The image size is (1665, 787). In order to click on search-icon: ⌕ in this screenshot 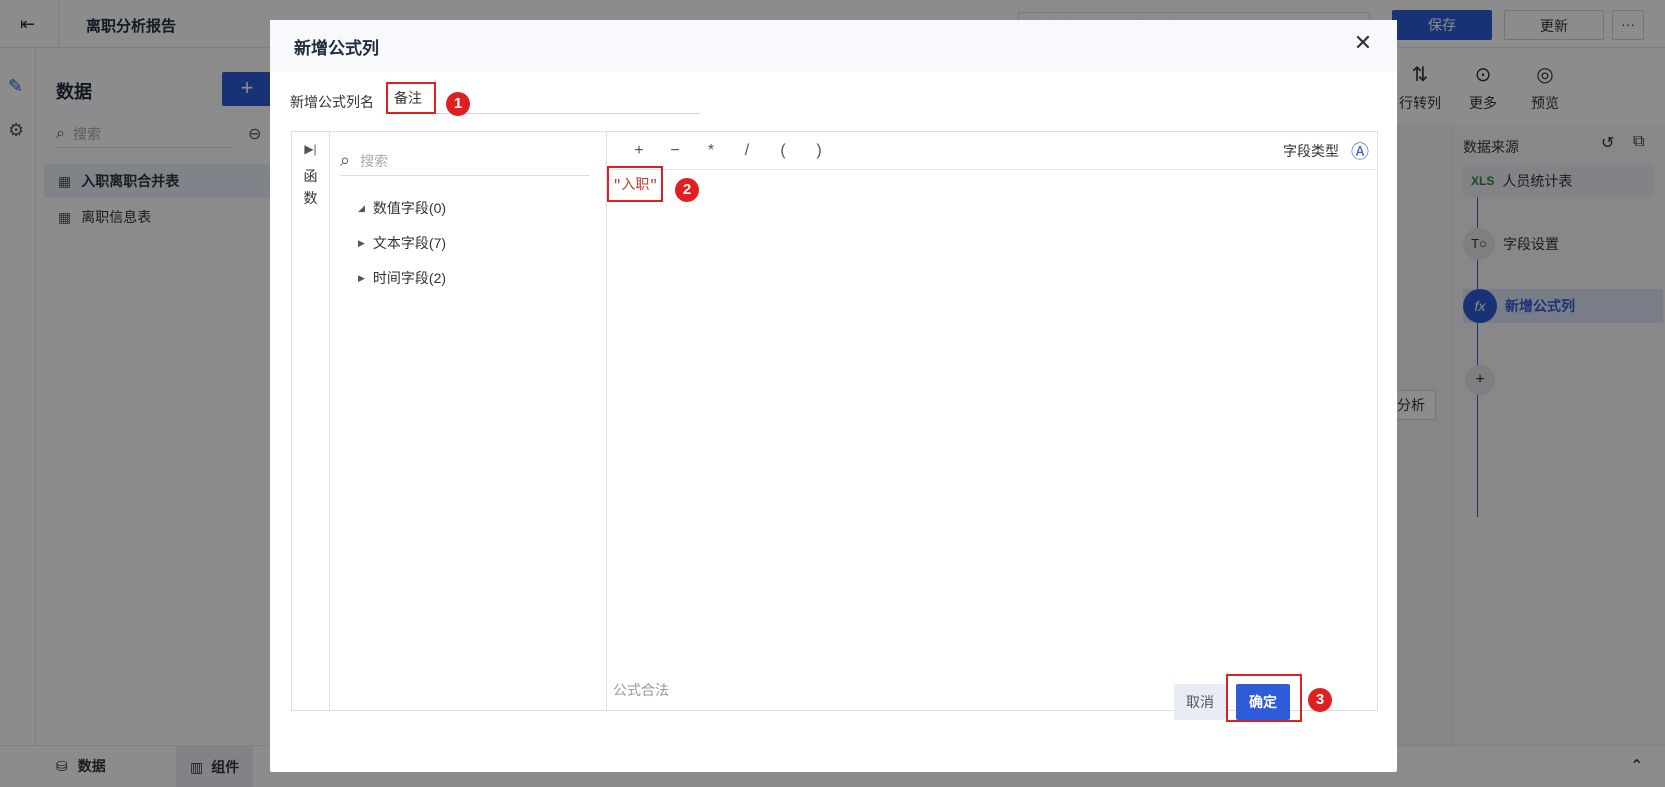, I will do `click(345, 160)`.